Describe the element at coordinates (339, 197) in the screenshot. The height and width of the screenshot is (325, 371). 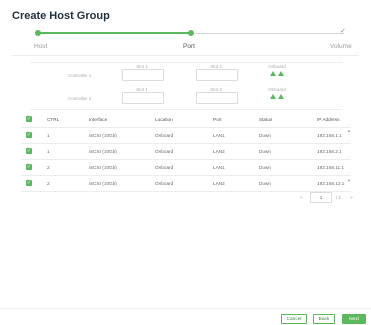
I see `page-count-label: / 1` at that location.